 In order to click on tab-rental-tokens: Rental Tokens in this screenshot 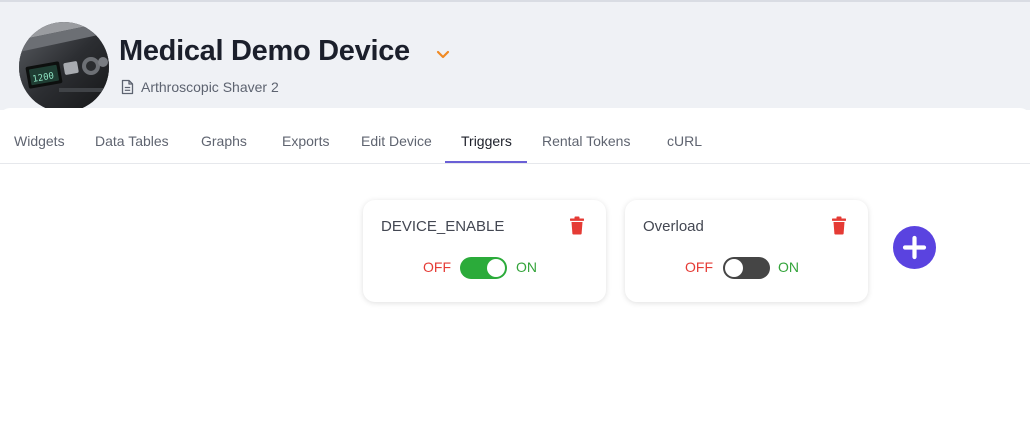, I will do `click(586, 135)`.